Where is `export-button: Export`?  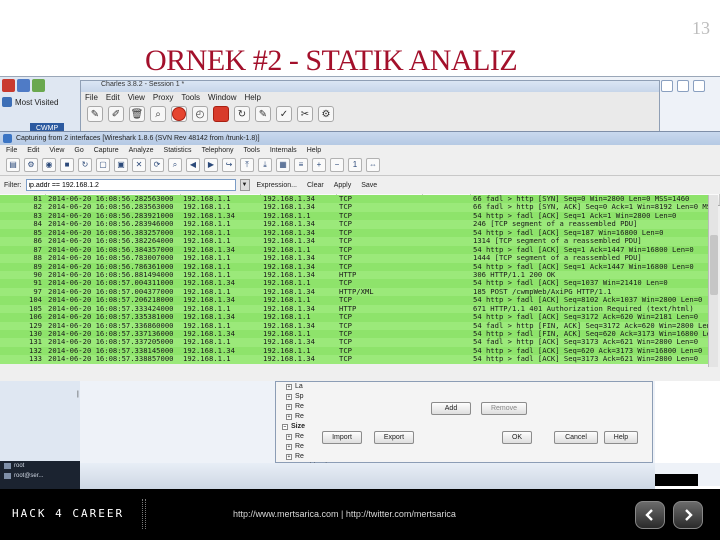 export-button: Export is located at coordinates (394, 437).